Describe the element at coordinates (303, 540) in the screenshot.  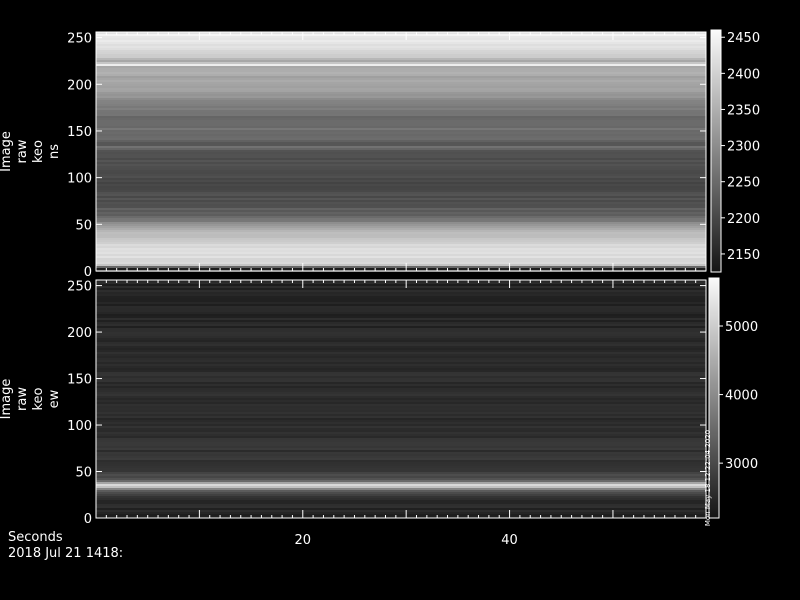
I see `x-tick-label: 20` at that location.